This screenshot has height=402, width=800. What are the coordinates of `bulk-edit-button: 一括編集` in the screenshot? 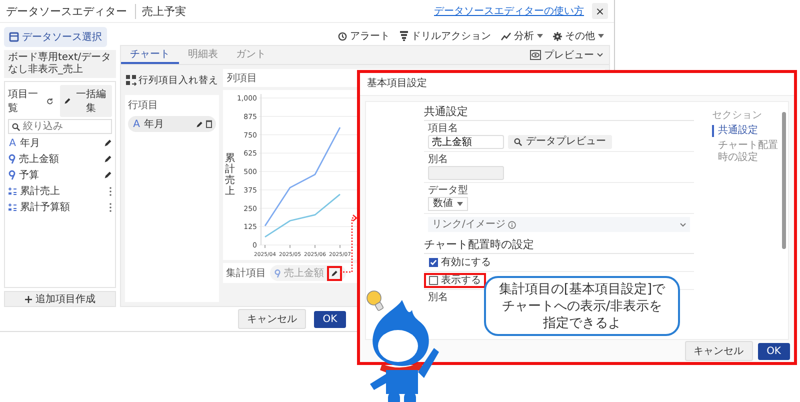 It's located at (86, 101).